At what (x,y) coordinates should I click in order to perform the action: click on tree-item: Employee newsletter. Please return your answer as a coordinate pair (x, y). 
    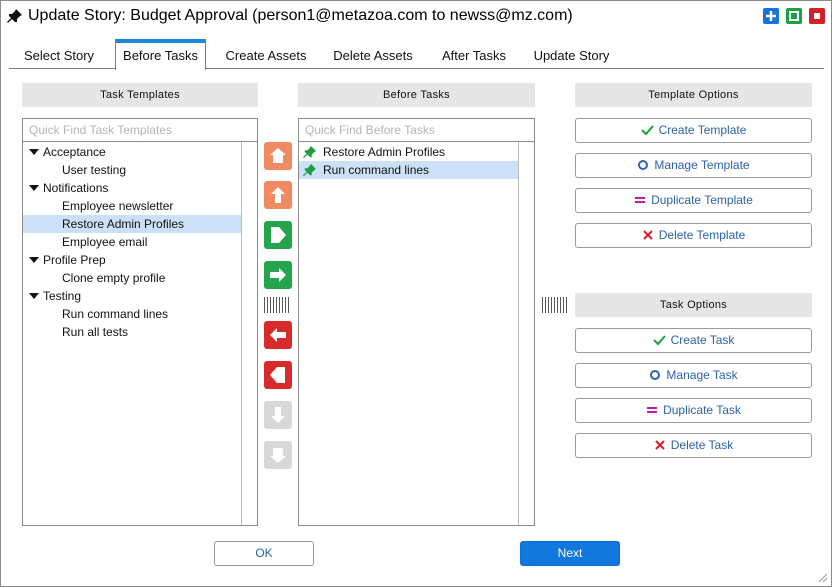
    Looking at the image, I should click on (132, 206).